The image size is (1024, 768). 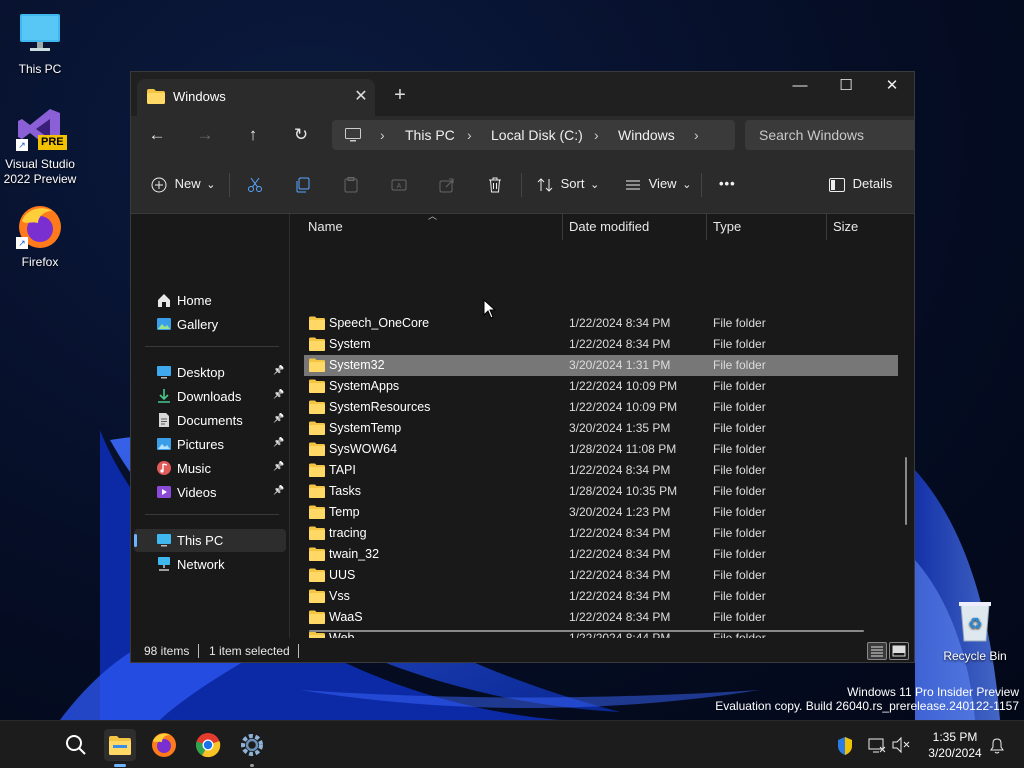 I want to click on downloads-icon, so click(x=164, y=396).